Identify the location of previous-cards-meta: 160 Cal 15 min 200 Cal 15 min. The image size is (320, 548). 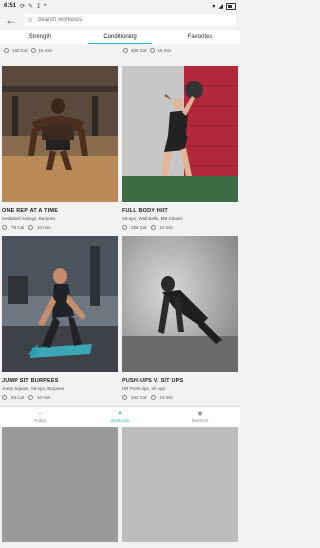
(120, 50).